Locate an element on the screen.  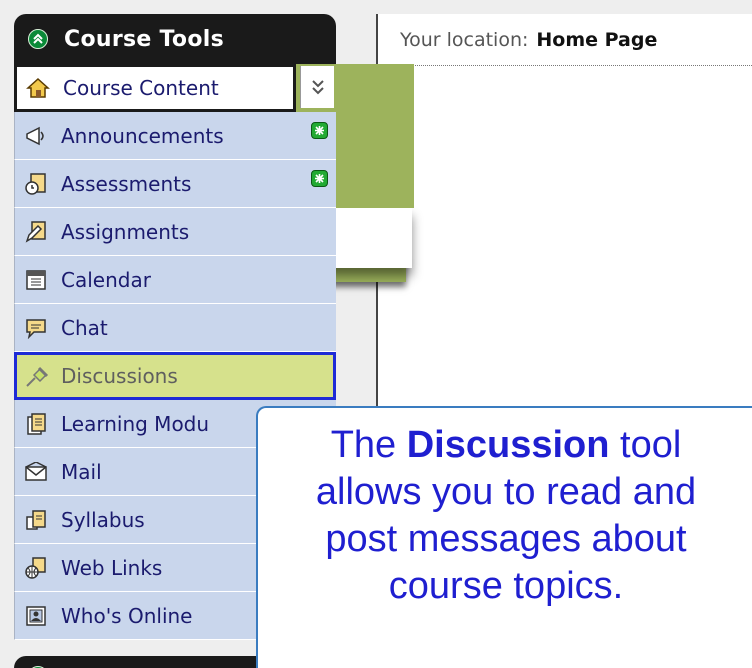
location-bar: Your location: Home Page is located at coordinates (565, 40).